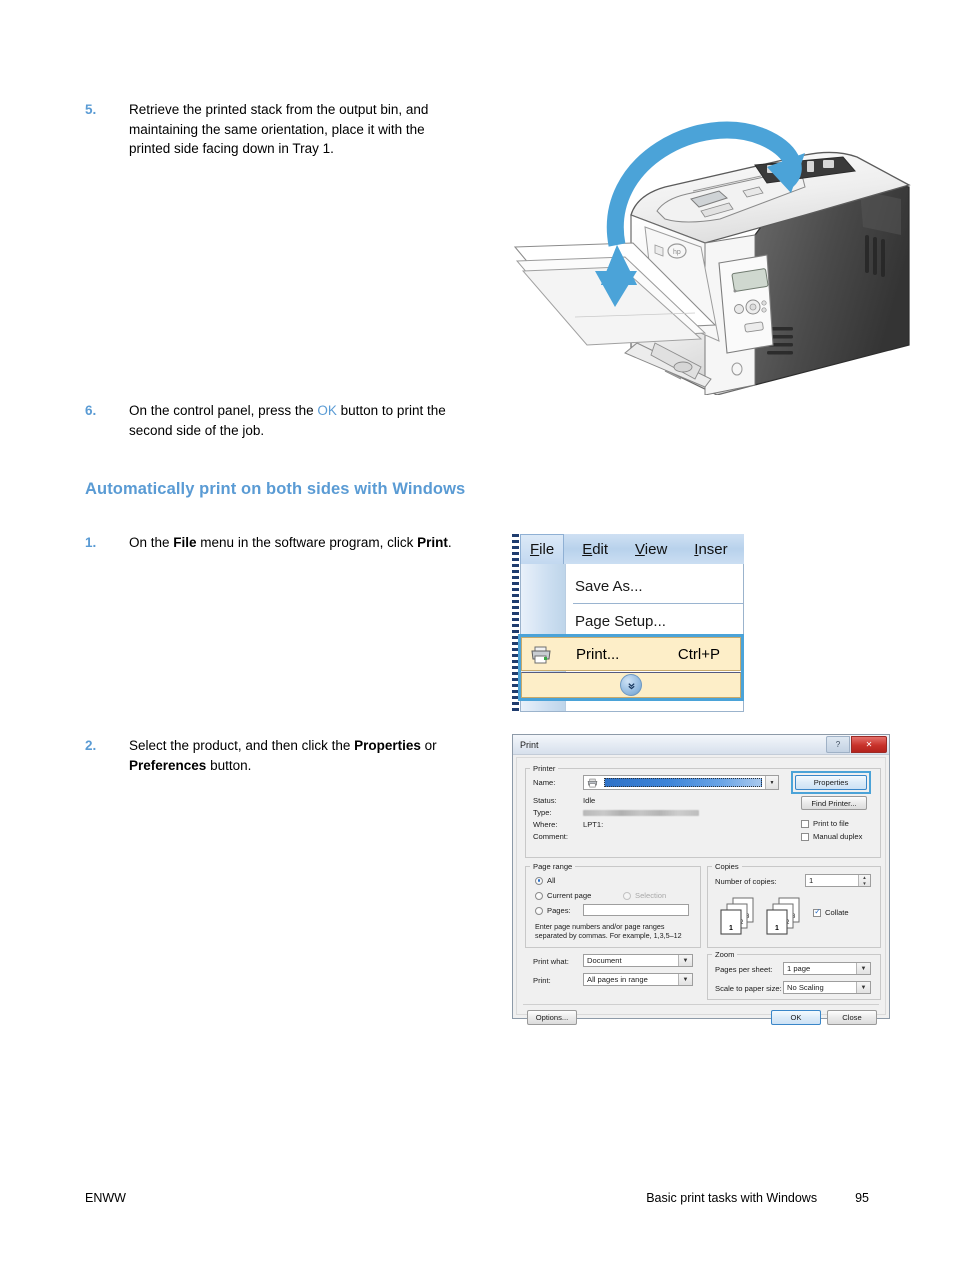 Image resolution: width=954 pixels, height=1270 pixels. What do you see at coordinates (617, 979) in the screenshot?
I see `print-filter-value: All pages in range` at bounding box center [617, 979].